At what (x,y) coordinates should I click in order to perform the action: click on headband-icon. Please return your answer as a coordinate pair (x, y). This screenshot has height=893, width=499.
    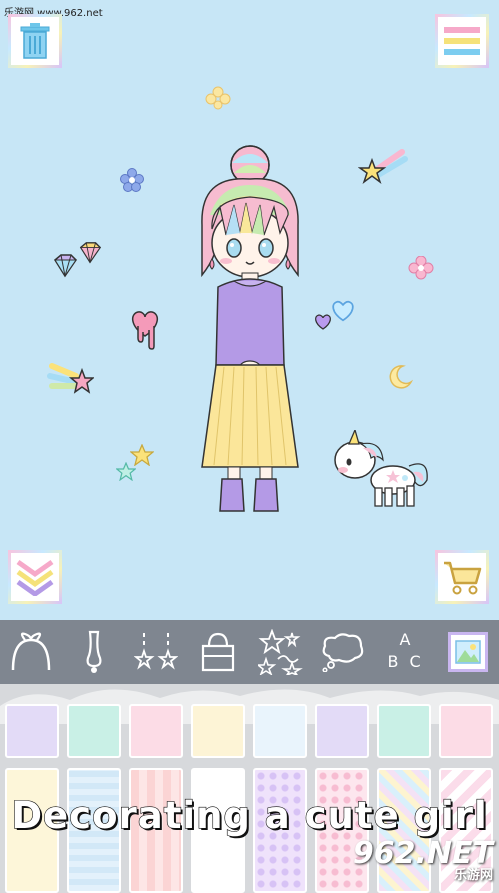
    Looking at the image, I should click on (31, 651).